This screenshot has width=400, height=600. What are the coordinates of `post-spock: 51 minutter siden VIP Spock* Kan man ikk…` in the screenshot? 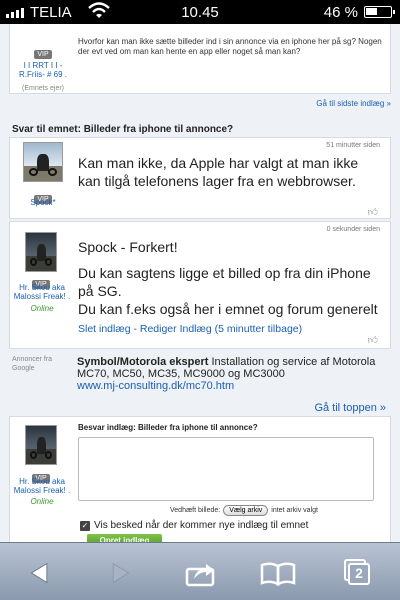 It's located at (200, 178).